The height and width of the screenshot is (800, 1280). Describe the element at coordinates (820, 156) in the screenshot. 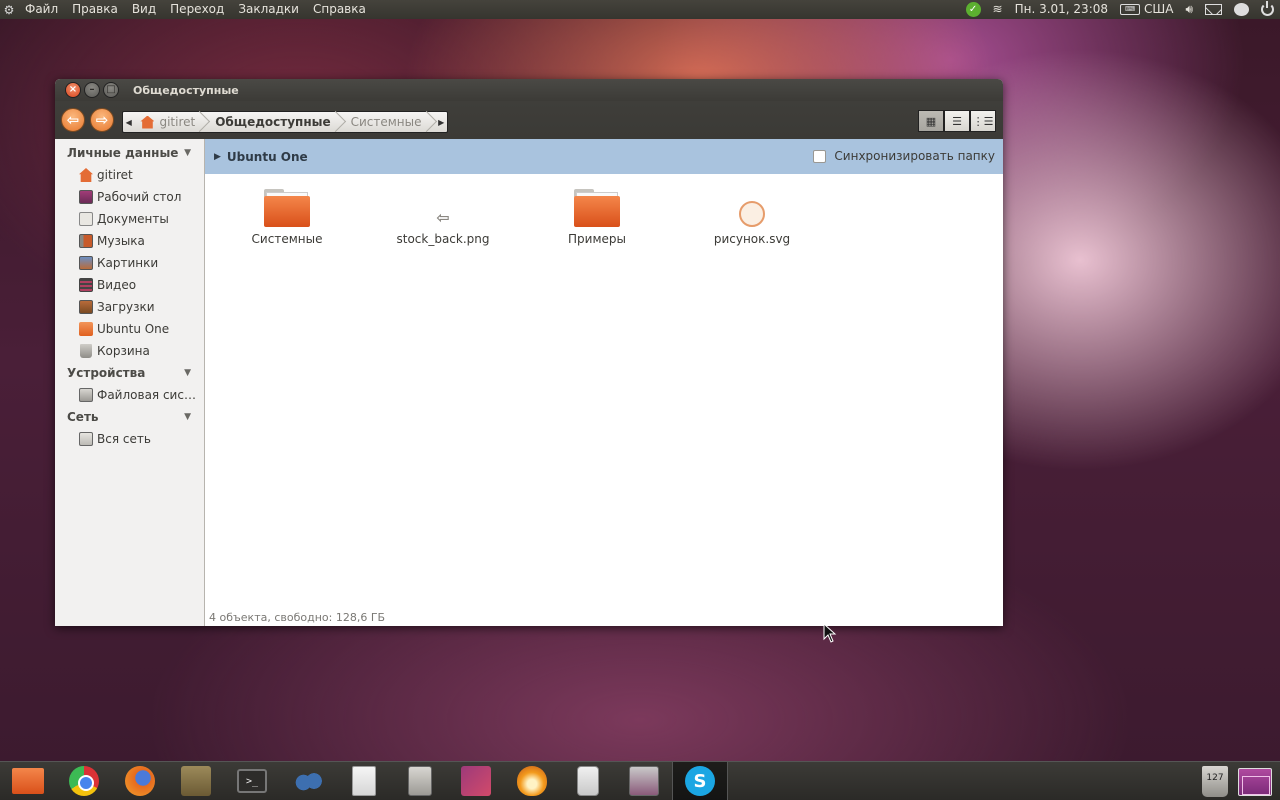

I see `sync-checkbox` at that location.